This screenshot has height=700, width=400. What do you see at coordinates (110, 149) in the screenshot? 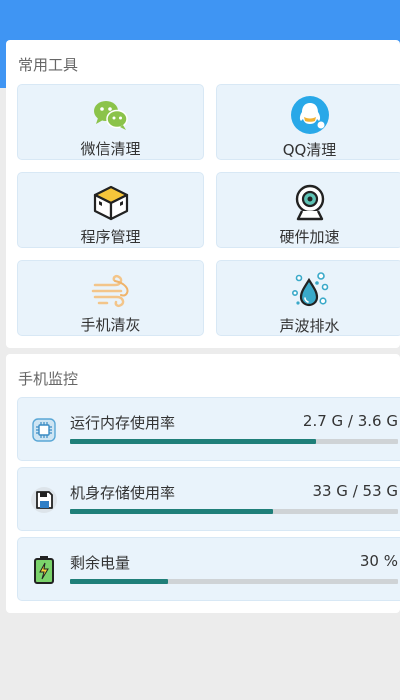
I see `tool-label: 微信清理` at bounding box center [110, 149].